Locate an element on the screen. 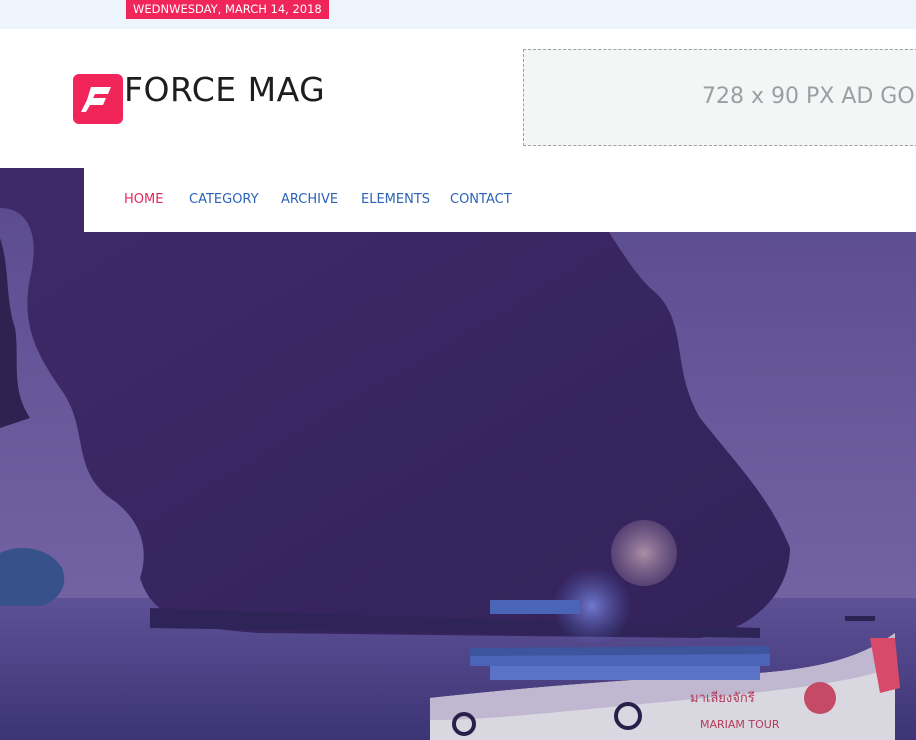 Image resolution: width=916 pixels, height=740 pixels. nav-item-home: HOME is located at coordinates (143, 199).